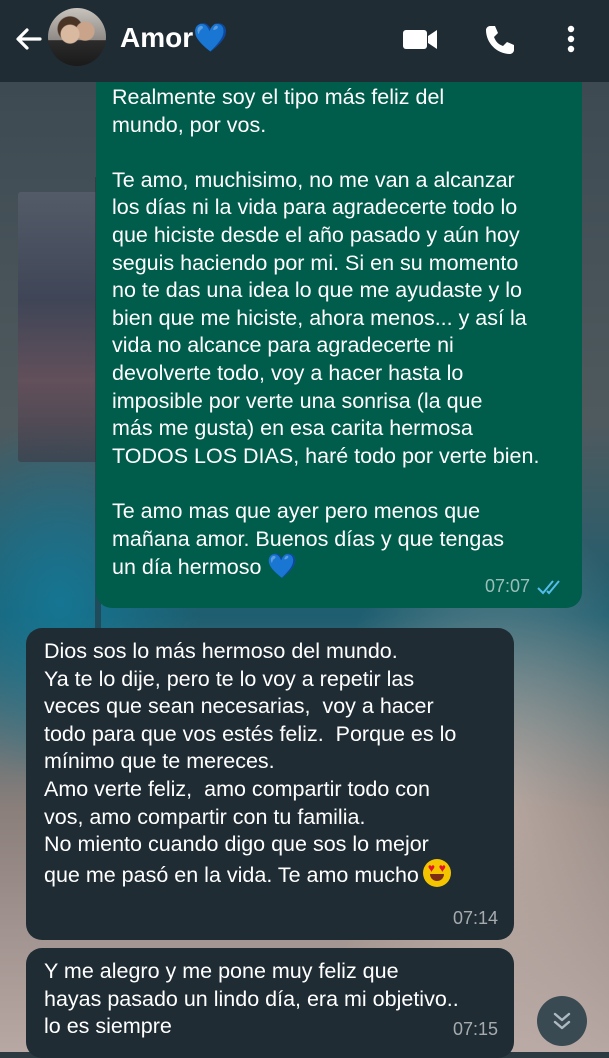  I want to click on message-meta: 07:14, so click(475, 919).